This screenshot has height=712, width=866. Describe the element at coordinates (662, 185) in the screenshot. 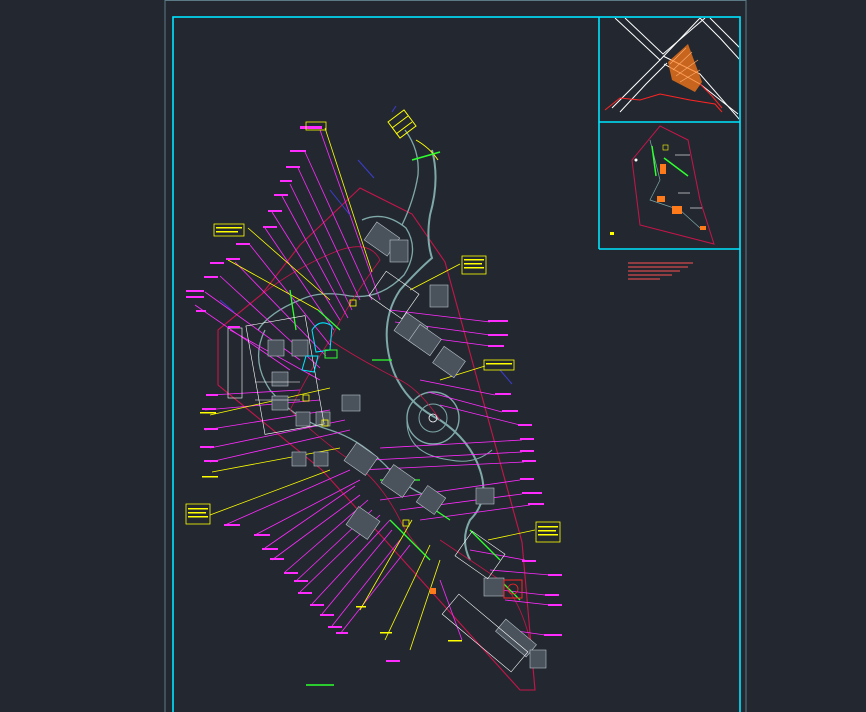

I see `key-plan-inset` at that location.